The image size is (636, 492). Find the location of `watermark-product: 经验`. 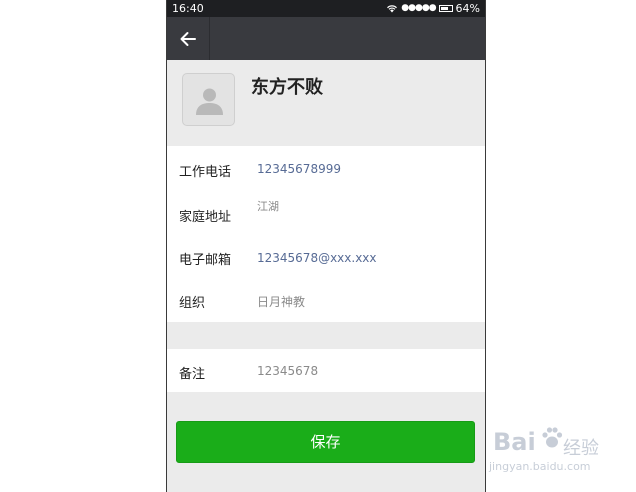

watermark-product: 经验 is located at coordinates (581, 448).